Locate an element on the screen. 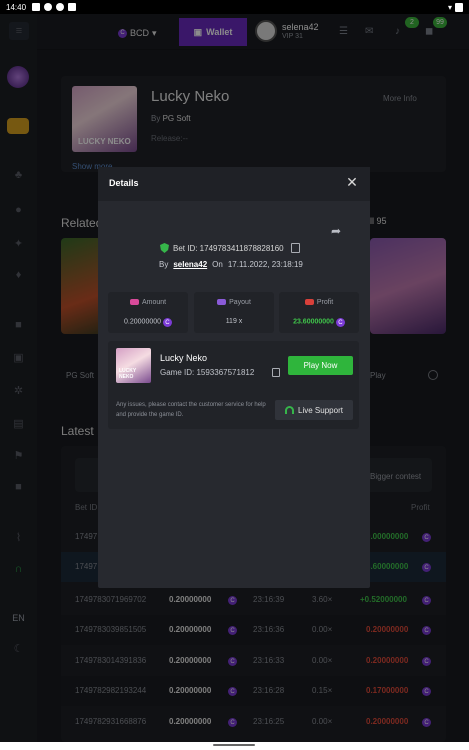 This screenshot has height=750, width=469. system-icons: ▾ is located at coordinates (455, 7).